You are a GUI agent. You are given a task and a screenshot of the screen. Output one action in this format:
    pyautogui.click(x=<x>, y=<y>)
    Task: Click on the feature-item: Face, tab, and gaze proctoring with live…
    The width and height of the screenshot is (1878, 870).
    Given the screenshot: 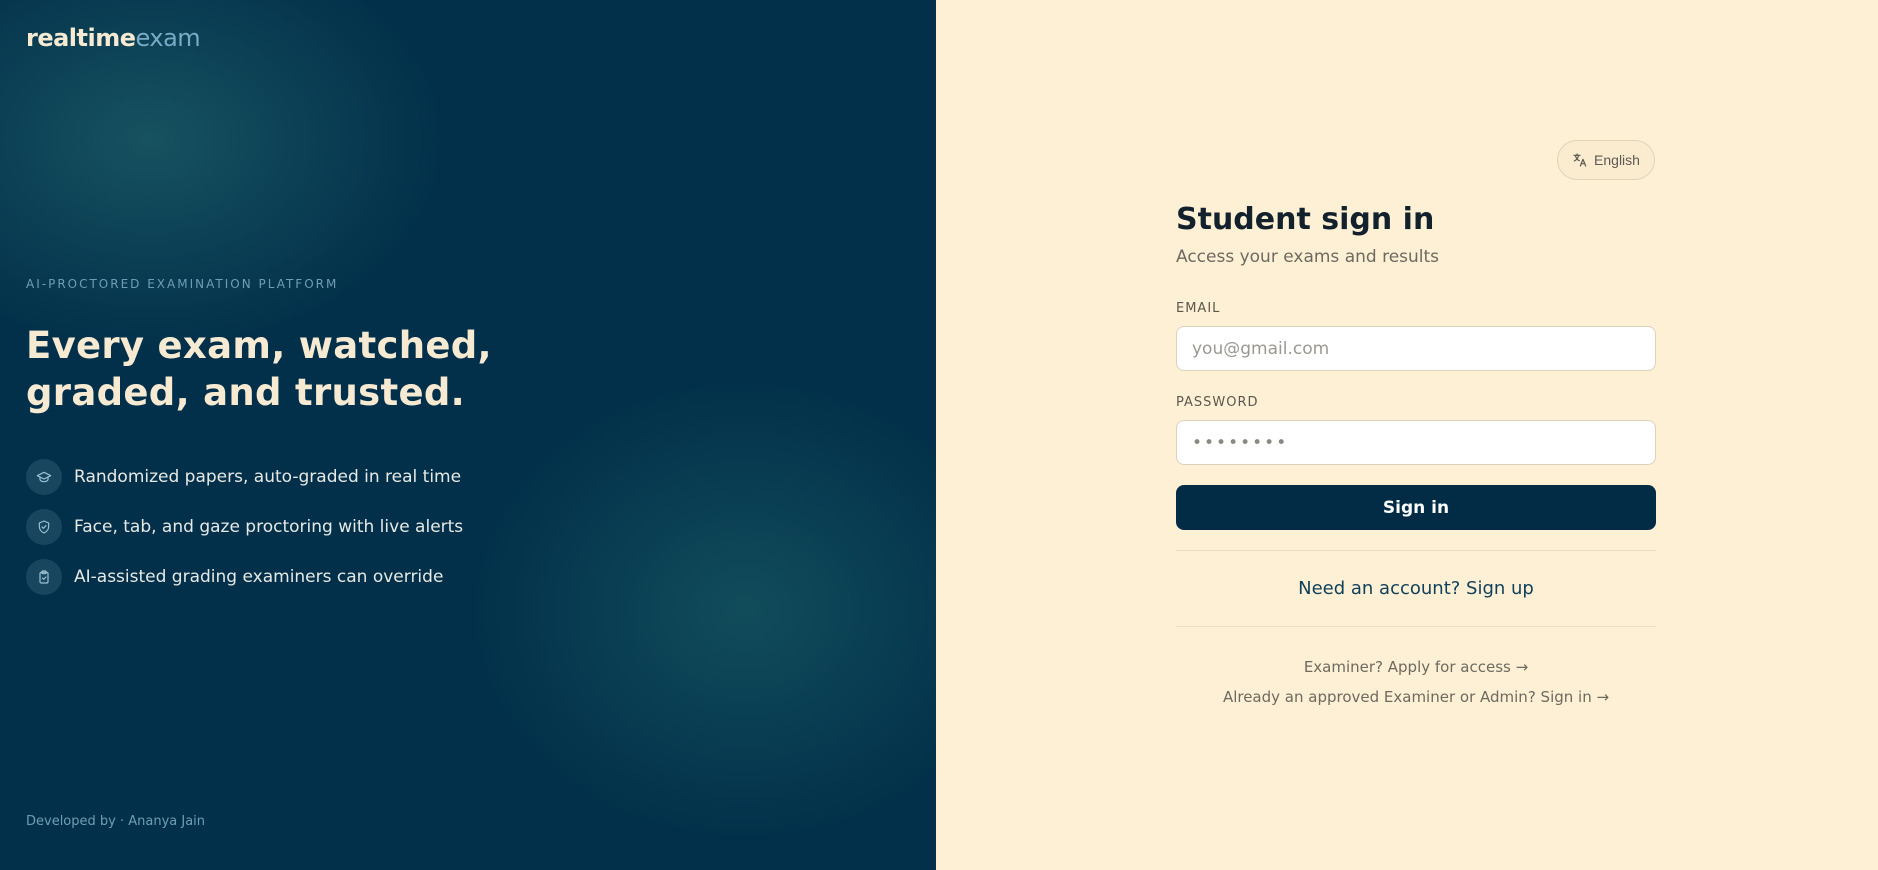 What is the action you would take?
    pyautogui.click(x=244, y=527)
    